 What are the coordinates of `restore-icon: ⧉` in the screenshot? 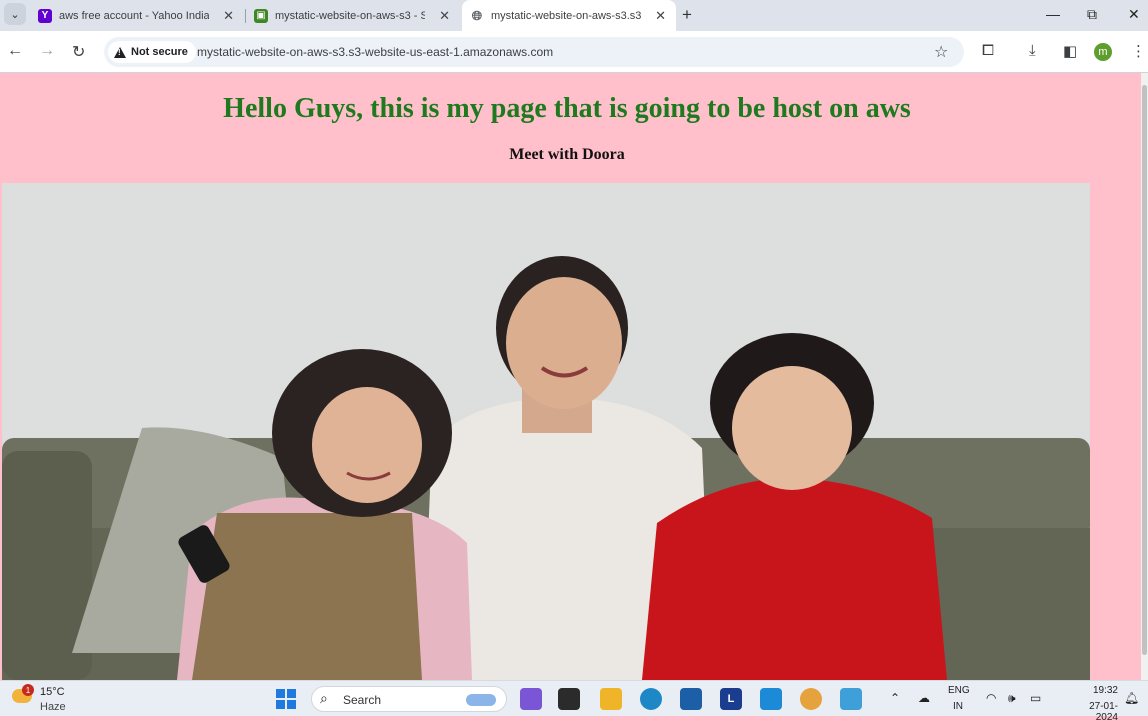 It's located at (1092, 14).